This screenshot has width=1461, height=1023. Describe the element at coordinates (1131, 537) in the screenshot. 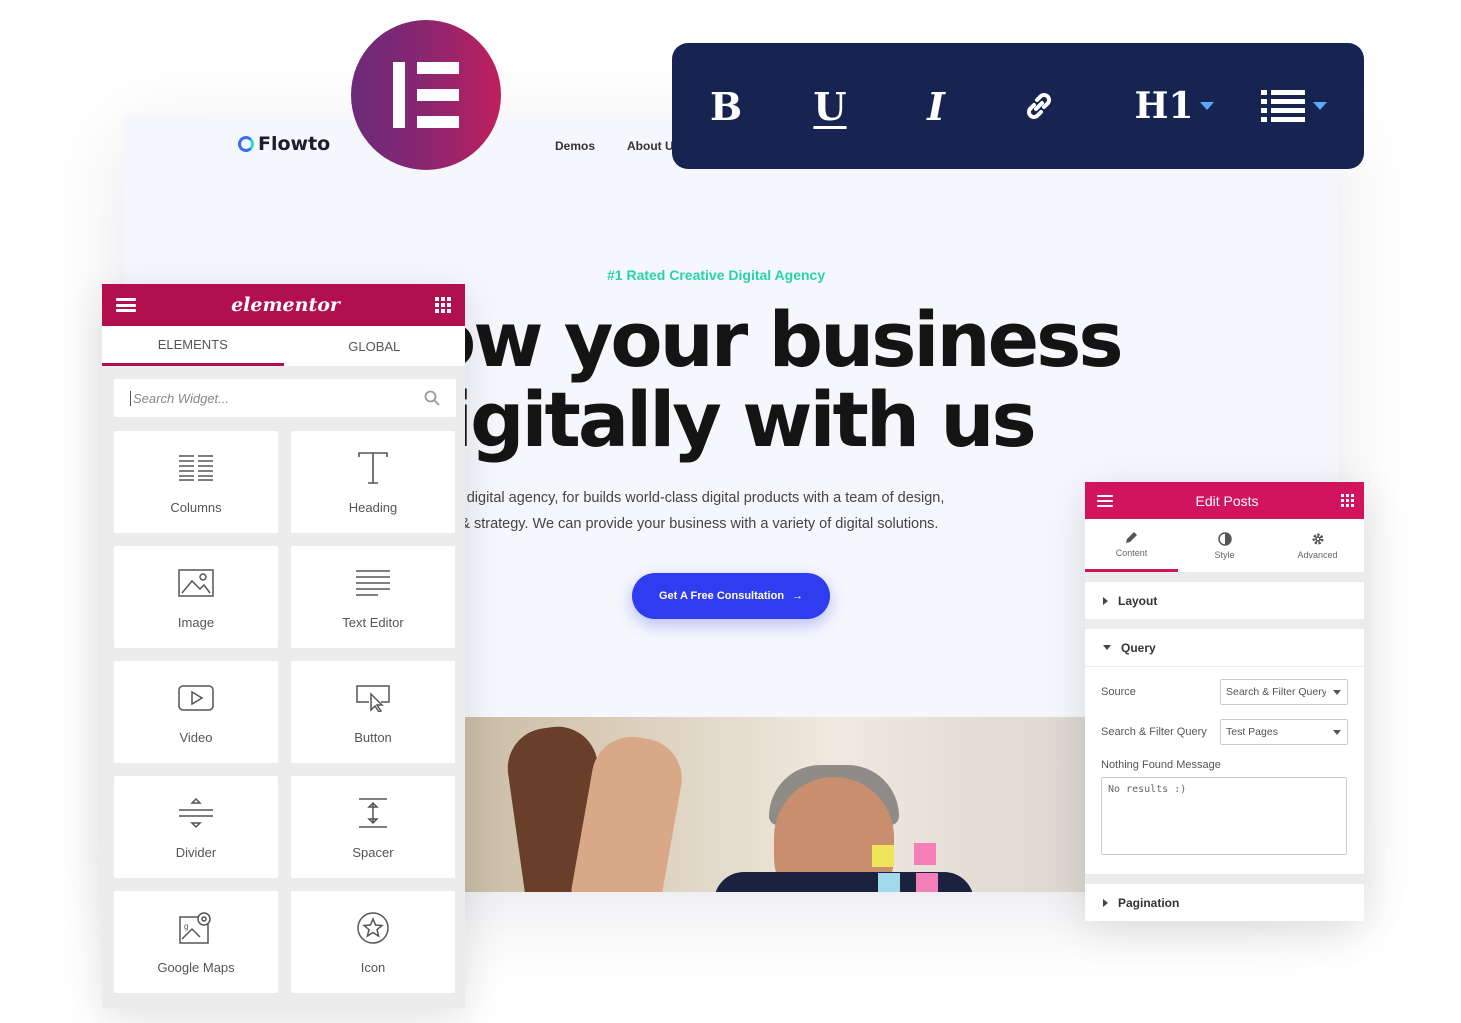

I see `pencil-icon` at that location.